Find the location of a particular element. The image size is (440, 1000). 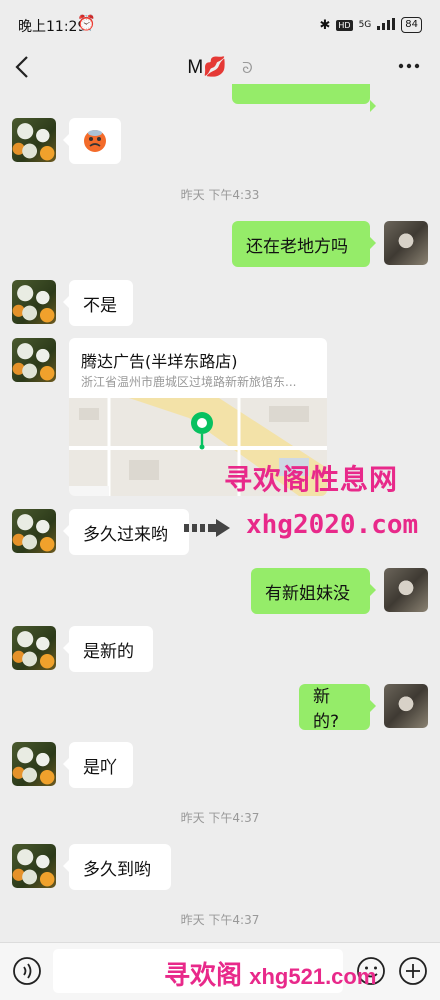

watermark-text: 寻欢阁 xhg521.com is located at coordinates (270, 973).